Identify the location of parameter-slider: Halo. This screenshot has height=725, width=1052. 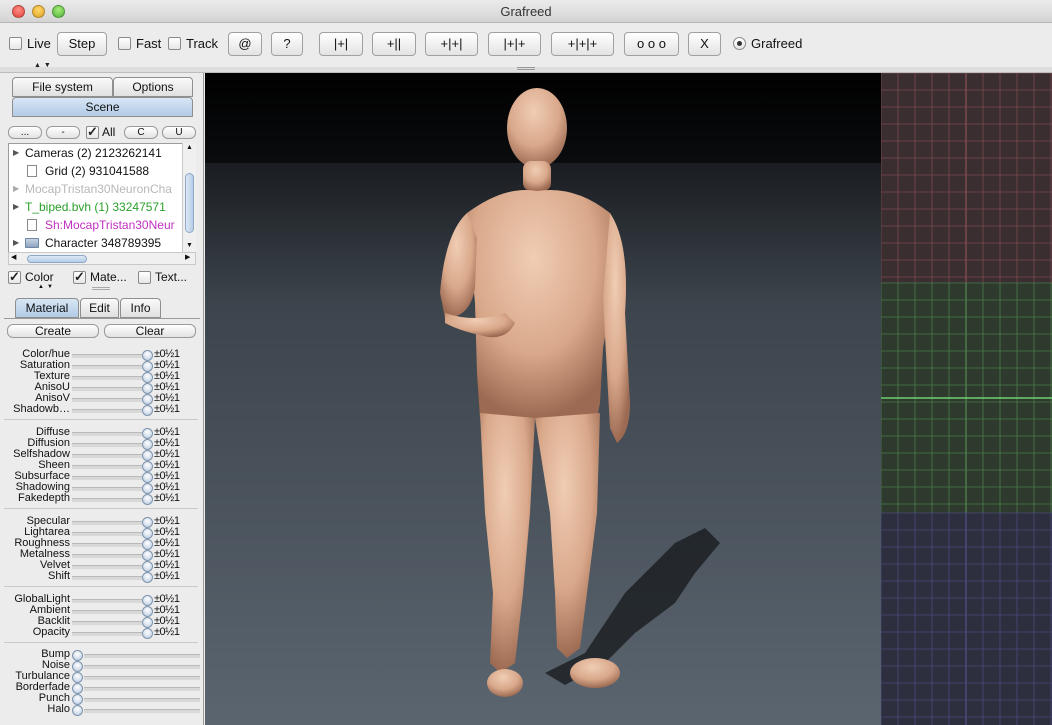
(100, 709).